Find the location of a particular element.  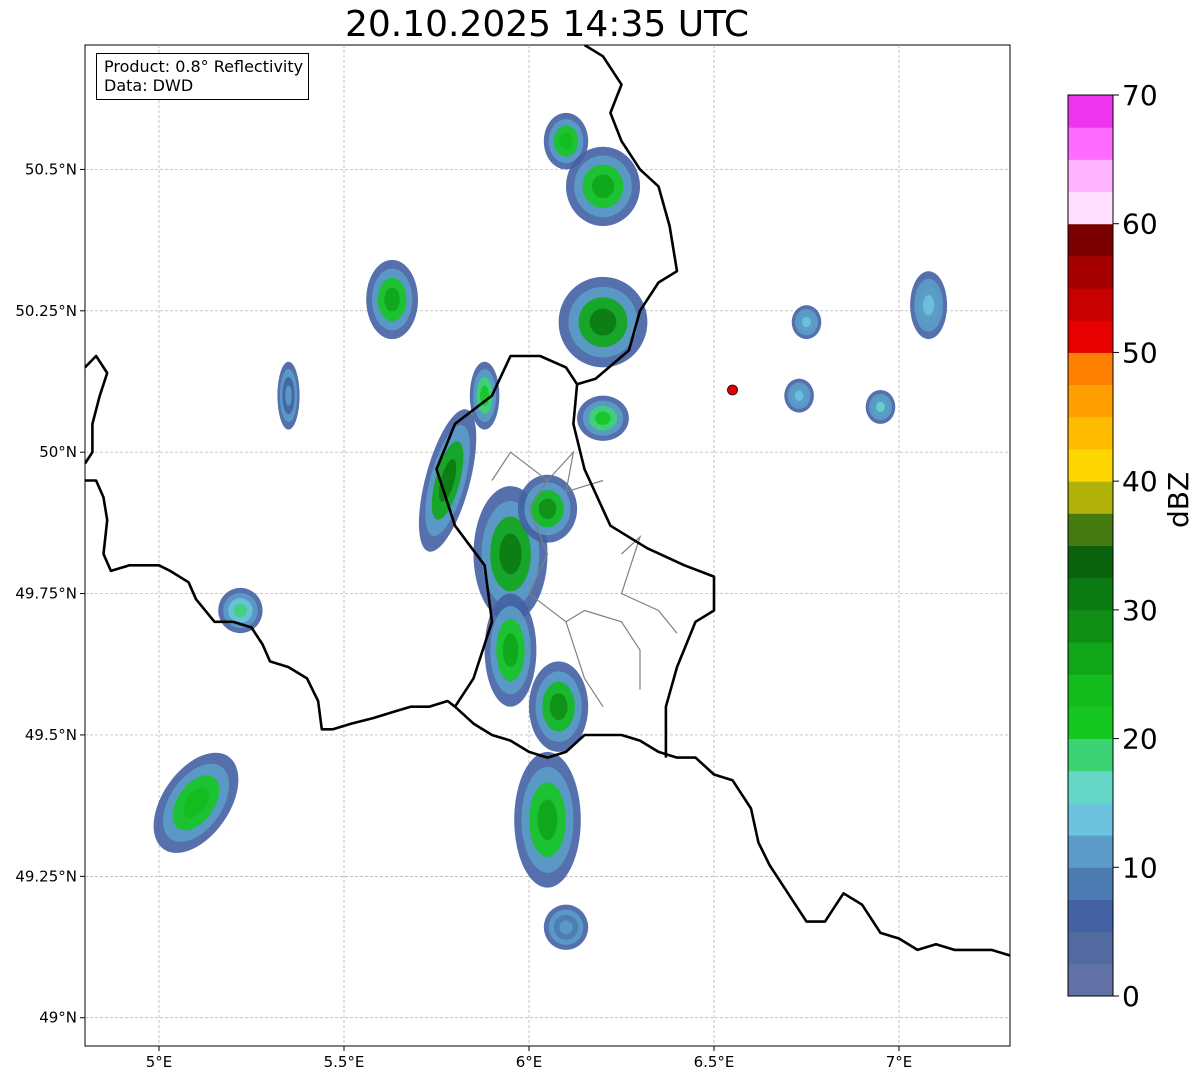

map-title: 20.10.2025 14:35 UTC is located at coordinates (547, 24).